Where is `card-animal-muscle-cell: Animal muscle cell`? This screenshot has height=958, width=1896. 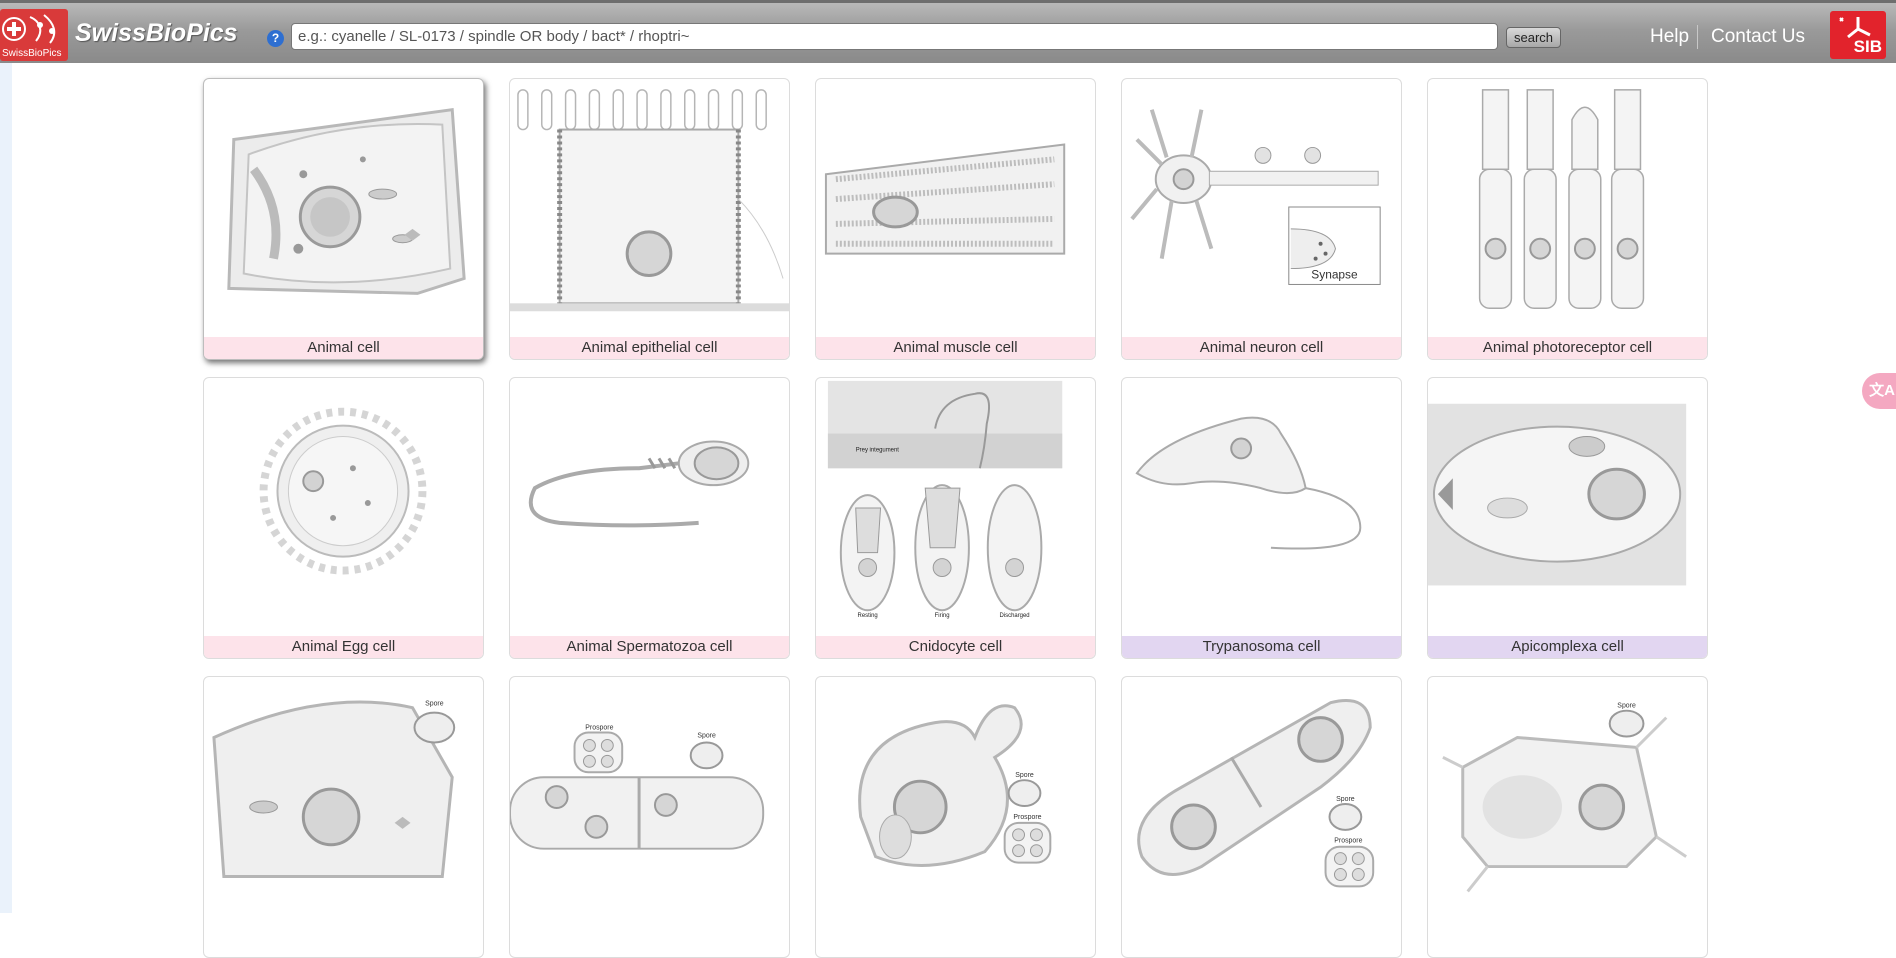 card-animal-muscle-cell: Animal muscle cell is located at coordinates (955, 219).